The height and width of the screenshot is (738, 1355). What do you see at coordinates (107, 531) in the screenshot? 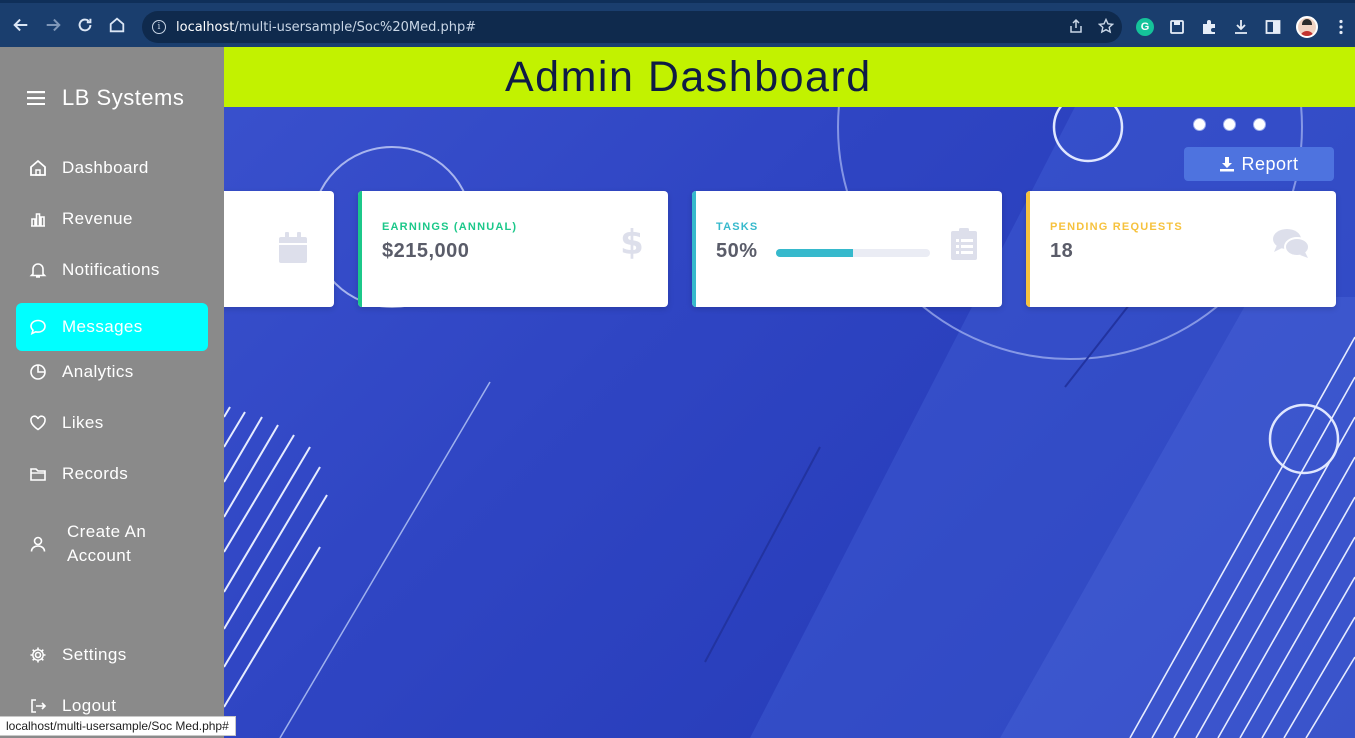
I see `sidebar-item-label-line1: Create An` at bounding box center [107, 531].